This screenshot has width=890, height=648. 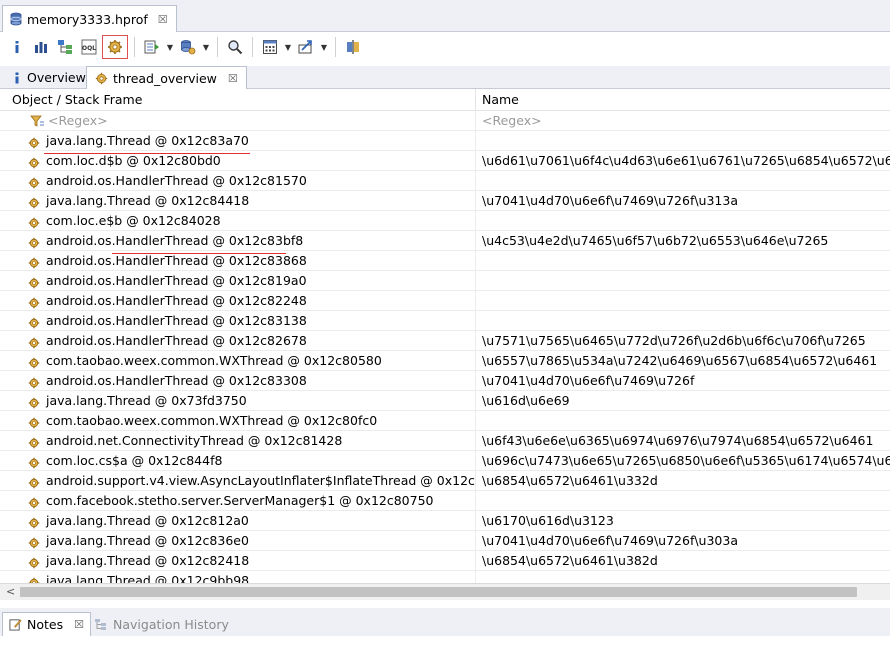 What do you see at coordinates (166, 78) in the screenshot?
I see `tab-thread-overview: thread_overview ☒` at bounding box center [166, 78].